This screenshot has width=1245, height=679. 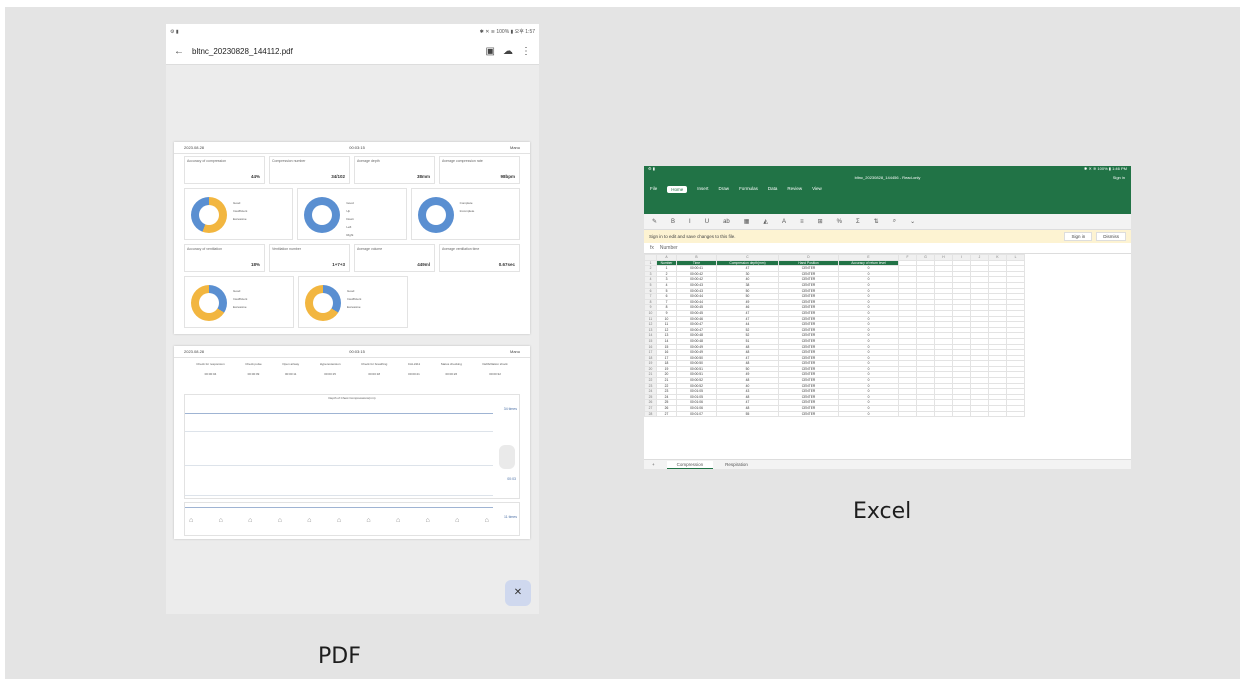 What do you see at coordinates (194, 351) in the screenshot?
I see `date-text: 2023.08.28` at bounding box center [194, 351].